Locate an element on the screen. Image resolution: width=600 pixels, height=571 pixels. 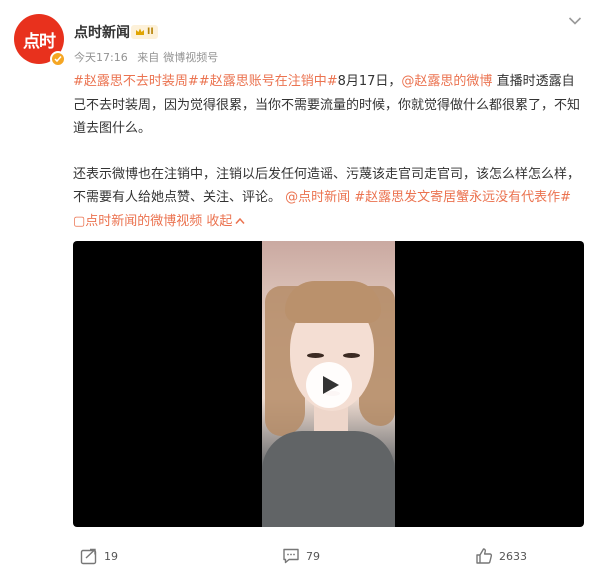
verified-badge-icon is located at coordinates (58, 59).